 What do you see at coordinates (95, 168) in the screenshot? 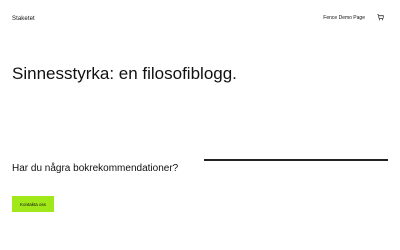
I see `cta-question: Har du några bokrekommendationer?` at bounding box center [95, 168].